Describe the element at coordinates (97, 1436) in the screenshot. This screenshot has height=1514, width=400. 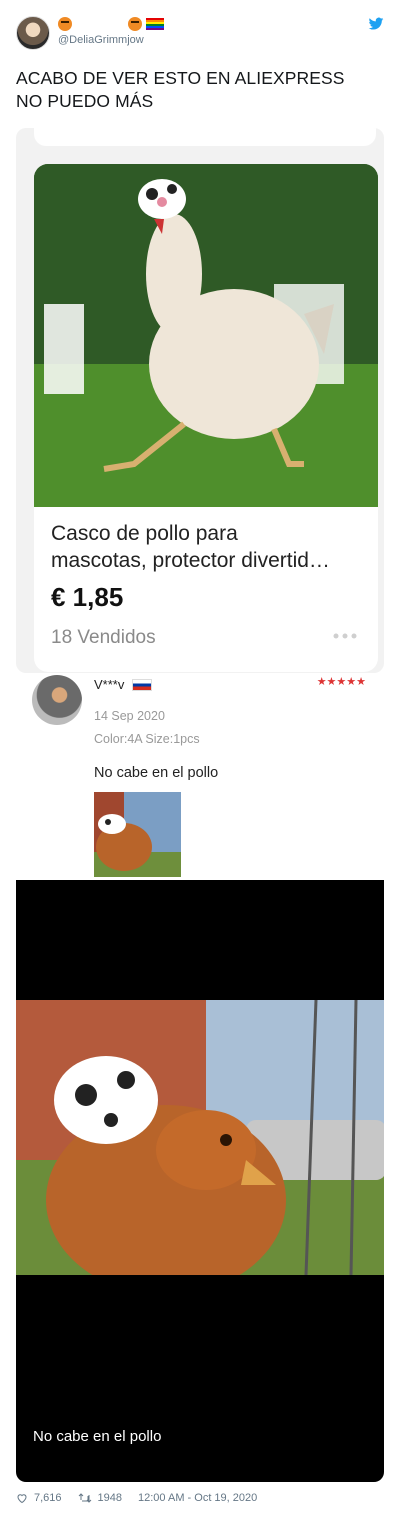
I see `photo-caption: No cabe en el pollo` at that location.